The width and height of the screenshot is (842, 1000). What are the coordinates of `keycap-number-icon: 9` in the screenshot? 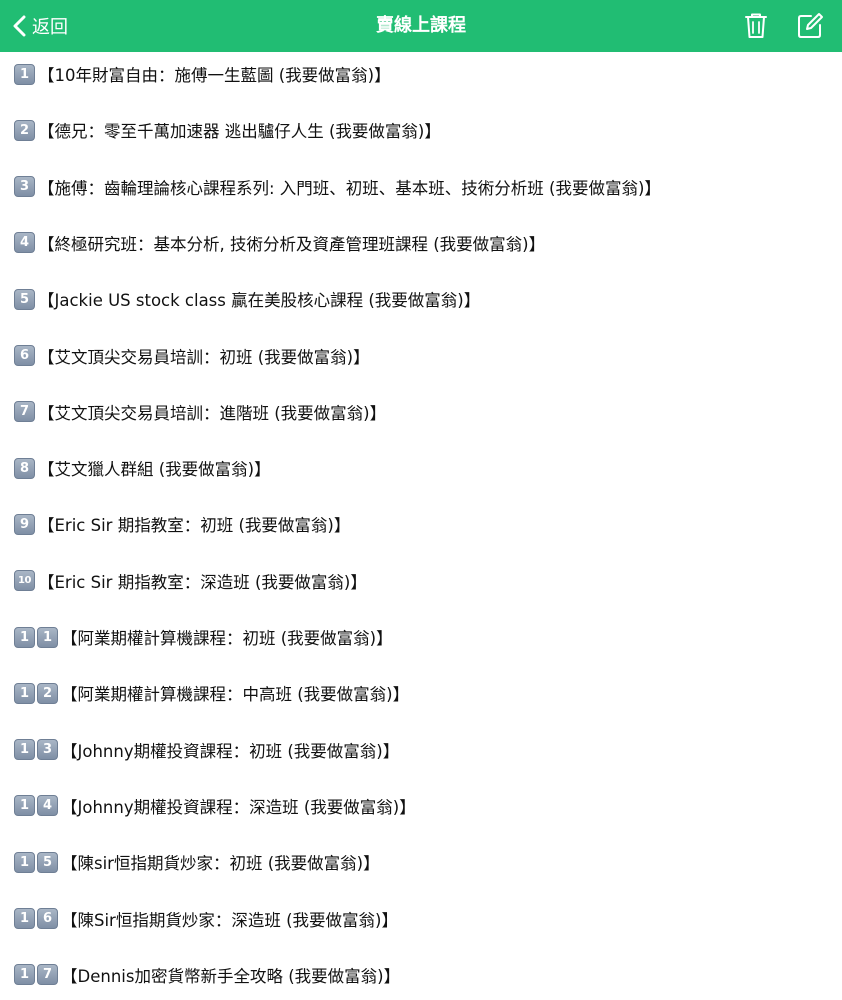 It's located at (24, 524).